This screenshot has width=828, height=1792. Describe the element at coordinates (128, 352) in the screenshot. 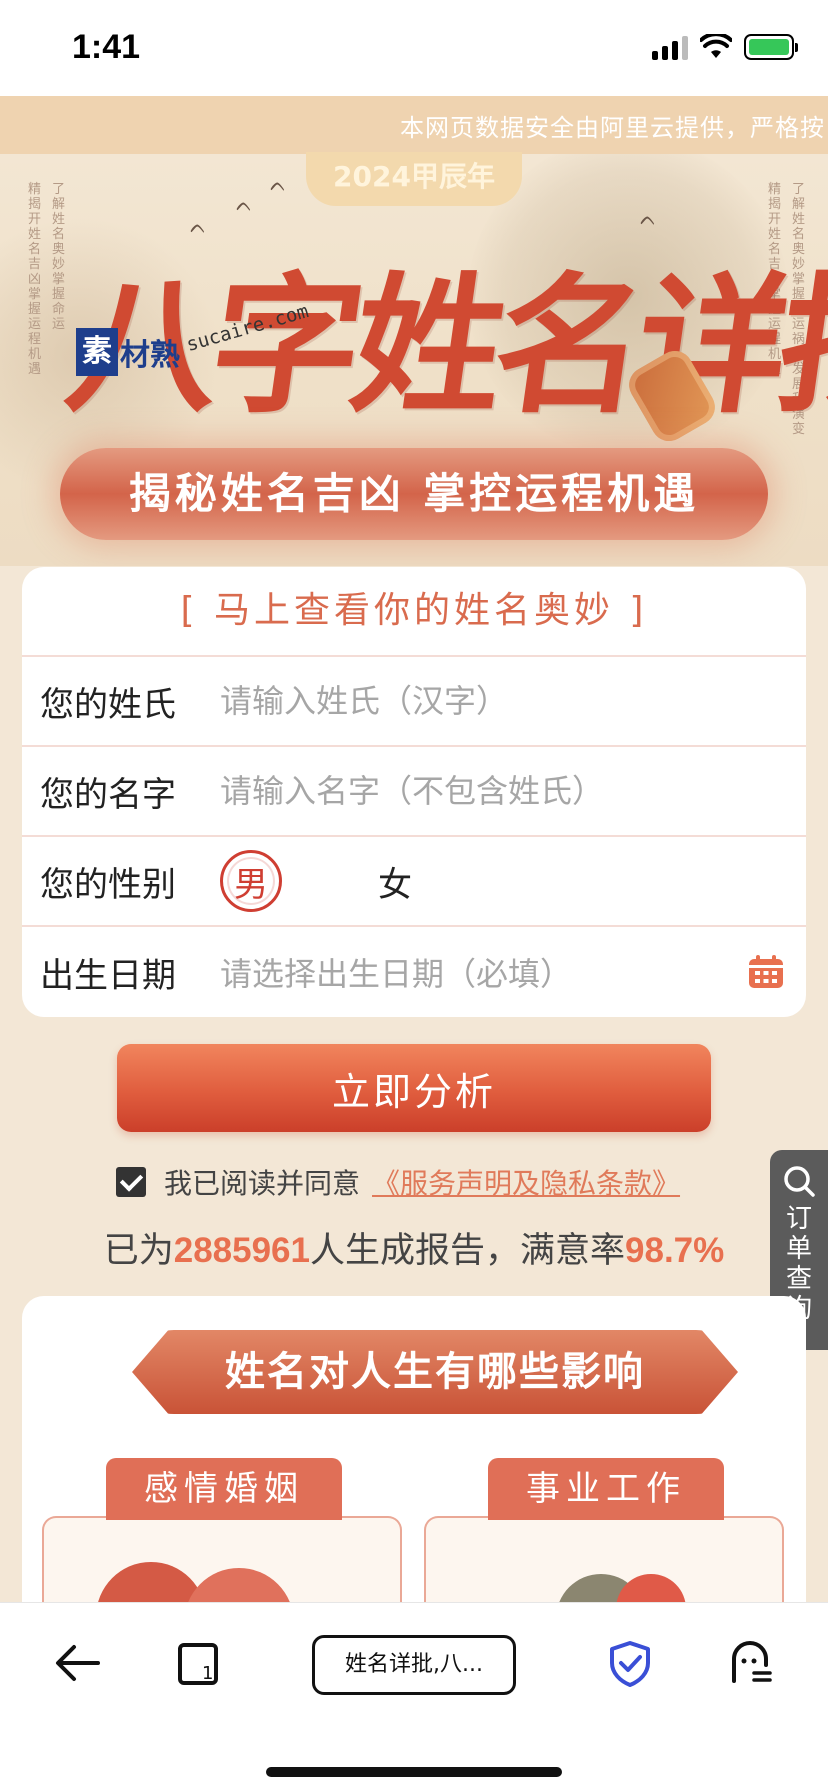

I see `watermark-logo: 素 材熟` at that location.